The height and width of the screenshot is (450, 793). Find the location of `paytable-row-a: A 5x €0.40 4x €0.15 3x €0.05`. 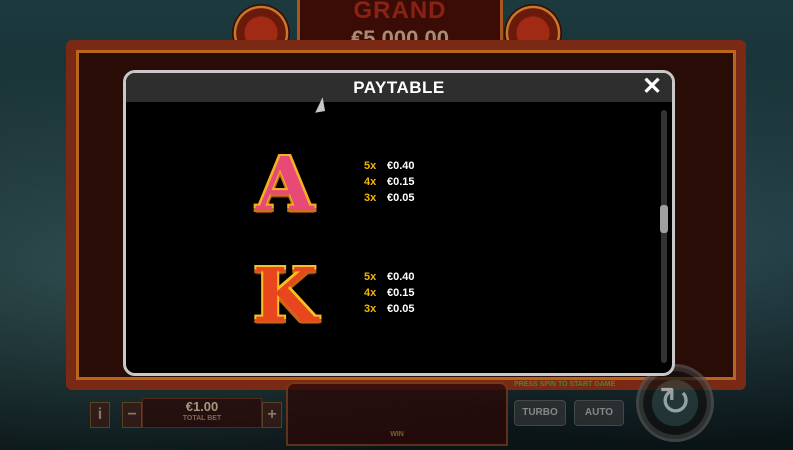

paytable-row-a: A 5x €0.40 4x €0.15 3x €0.05 is located at coordinates (386, 188).